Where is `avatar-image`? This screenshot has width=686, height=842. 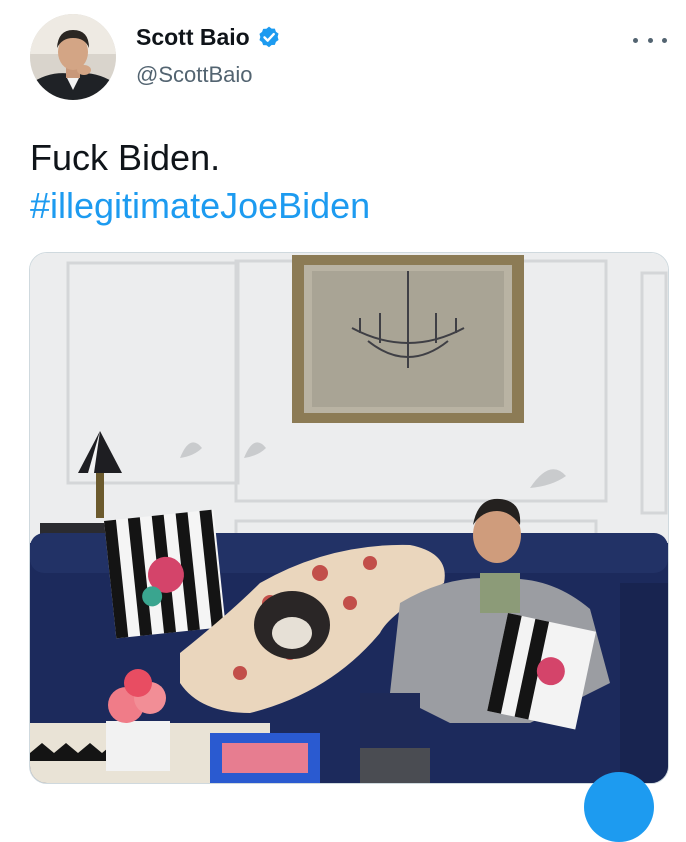 avatar-image is located at coordinates (73, 57).